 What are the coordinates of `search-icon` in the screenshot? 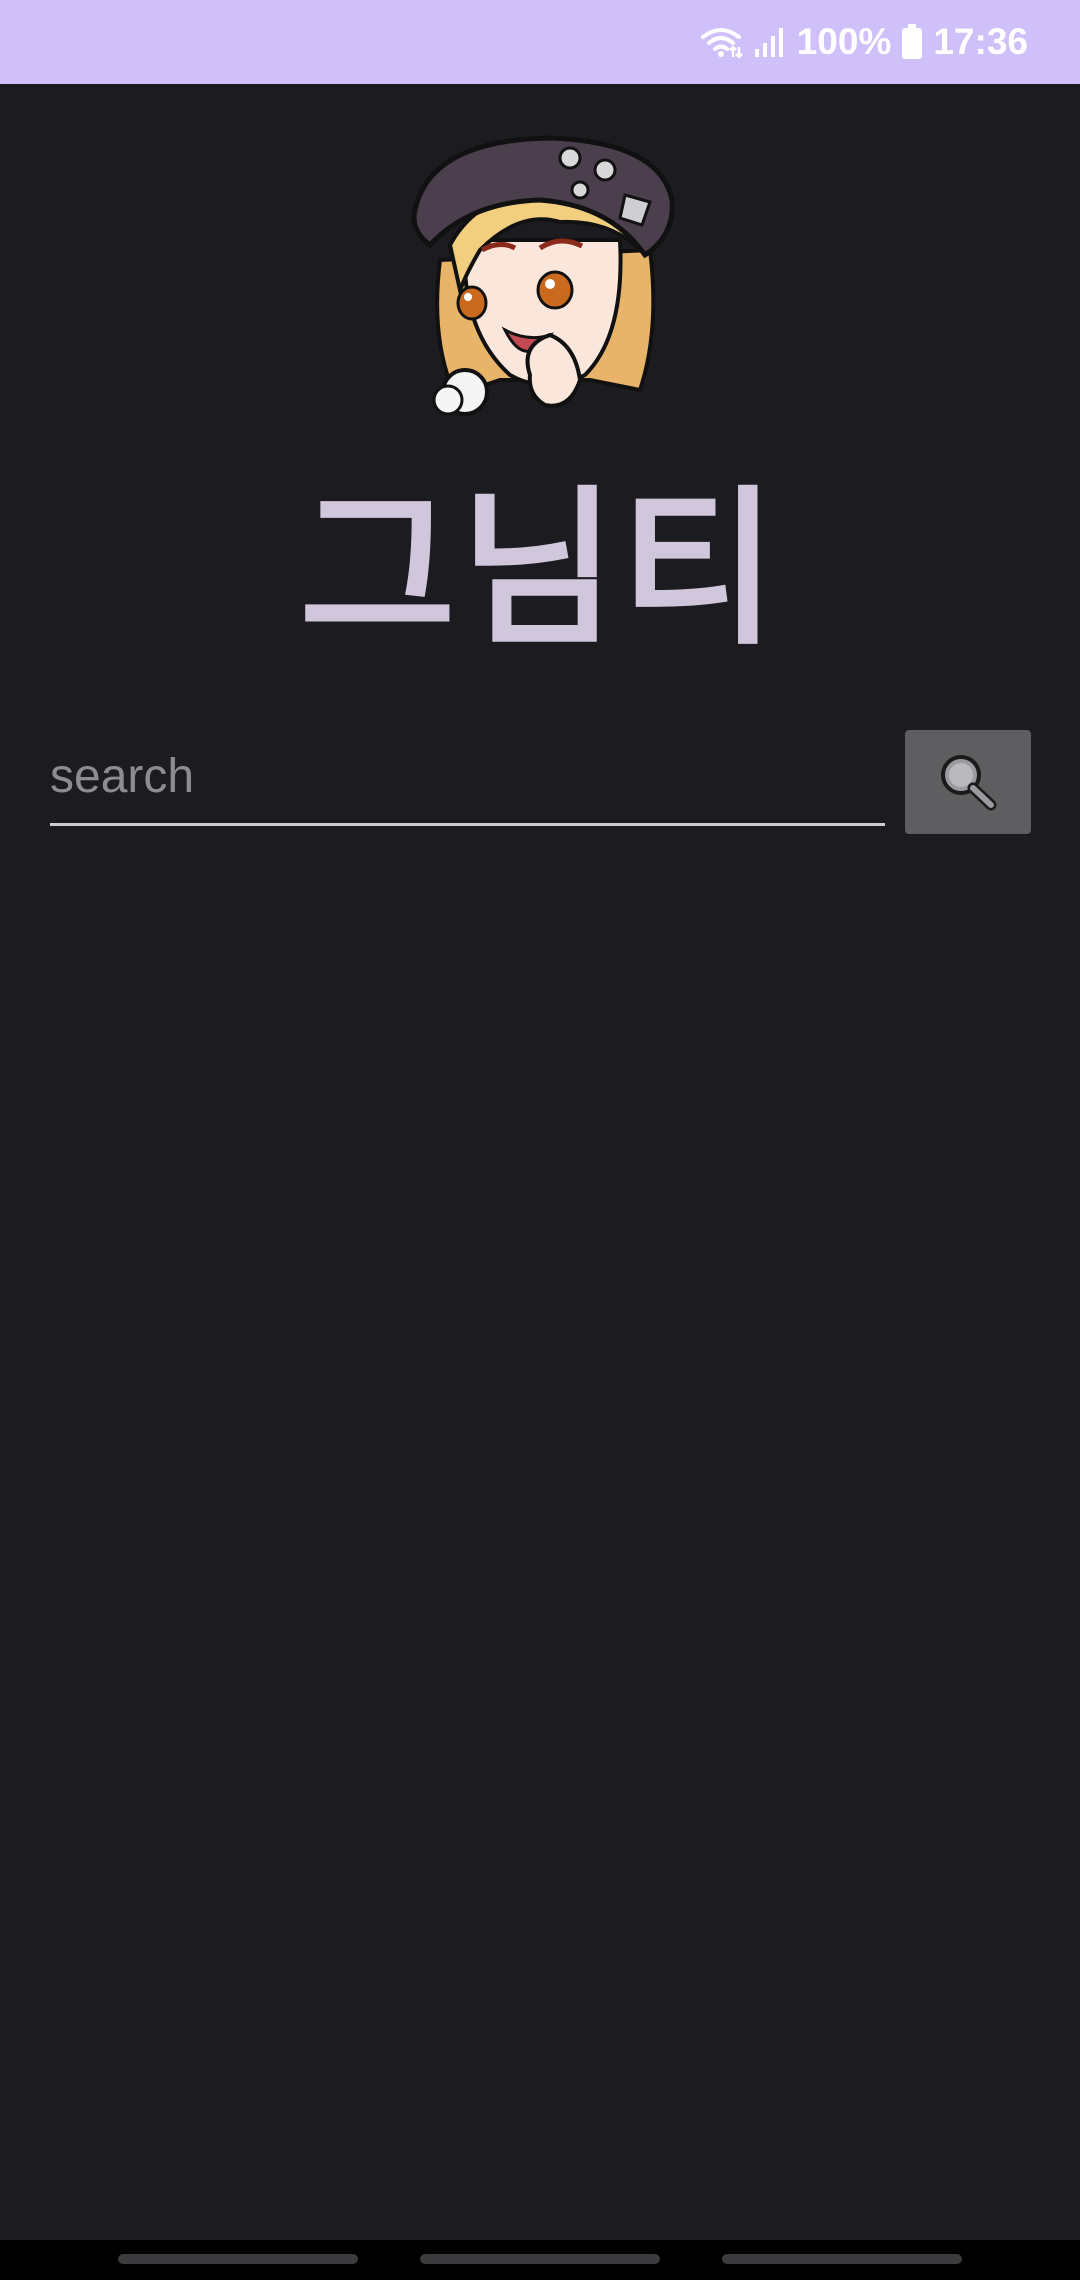 It's located at (968, 782).